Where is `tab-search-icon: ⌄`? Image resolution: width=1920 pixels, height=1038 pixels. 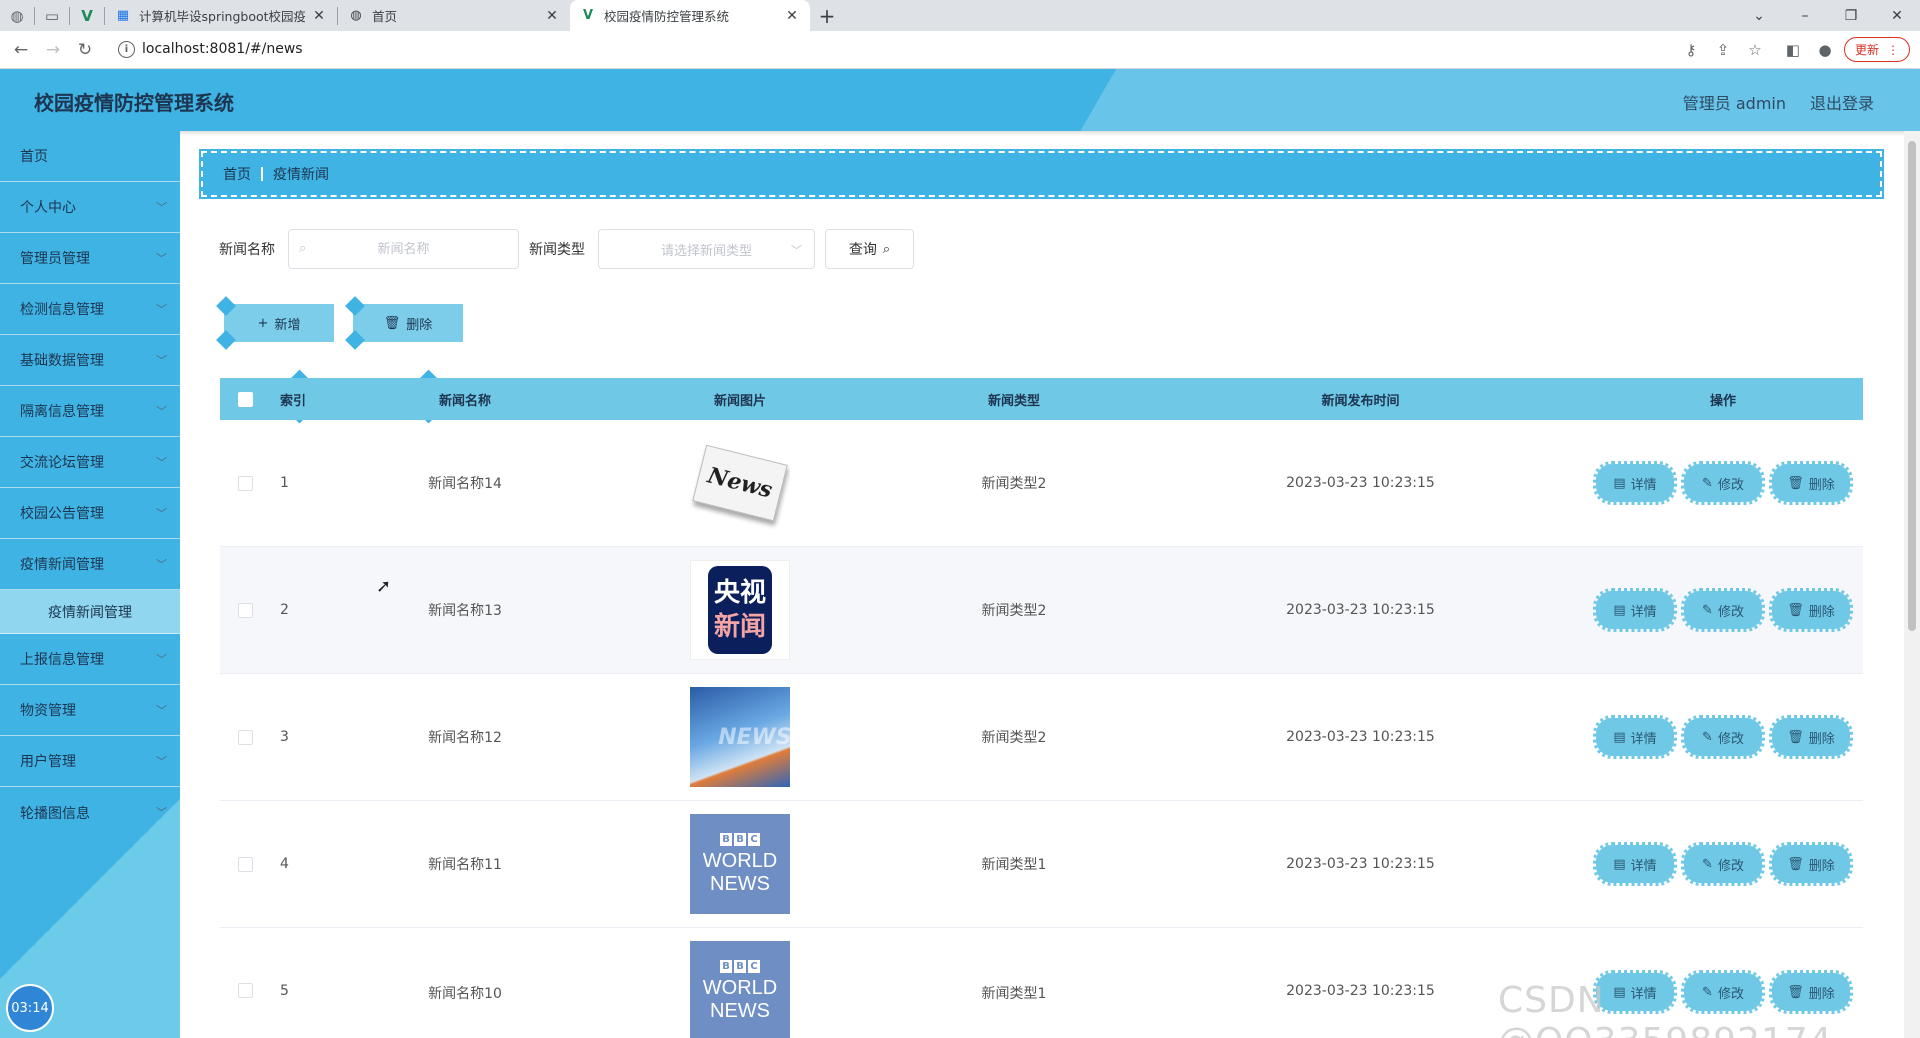 tab-search-icon: ⌄ is located at coordinates (1759, 15).